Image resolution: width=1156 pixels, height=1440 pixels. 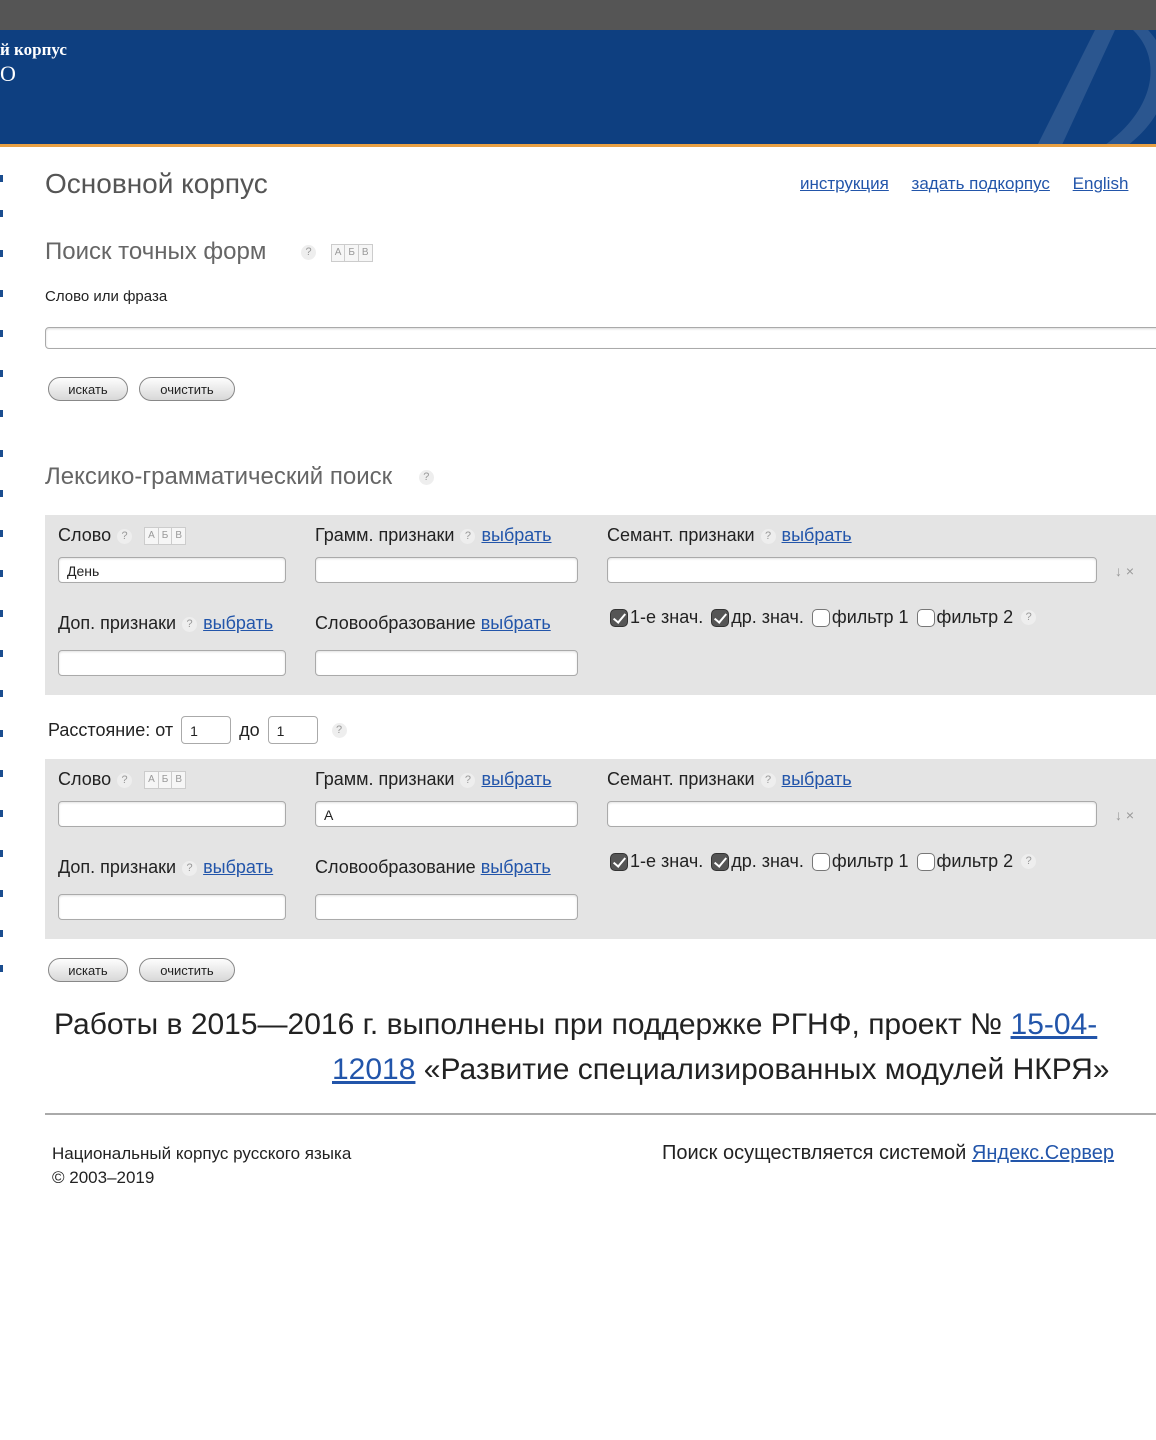 What do you see at coordinates (172, 570) in the screenshot?
I see `word-input: День` at bounding box center [172, 570].